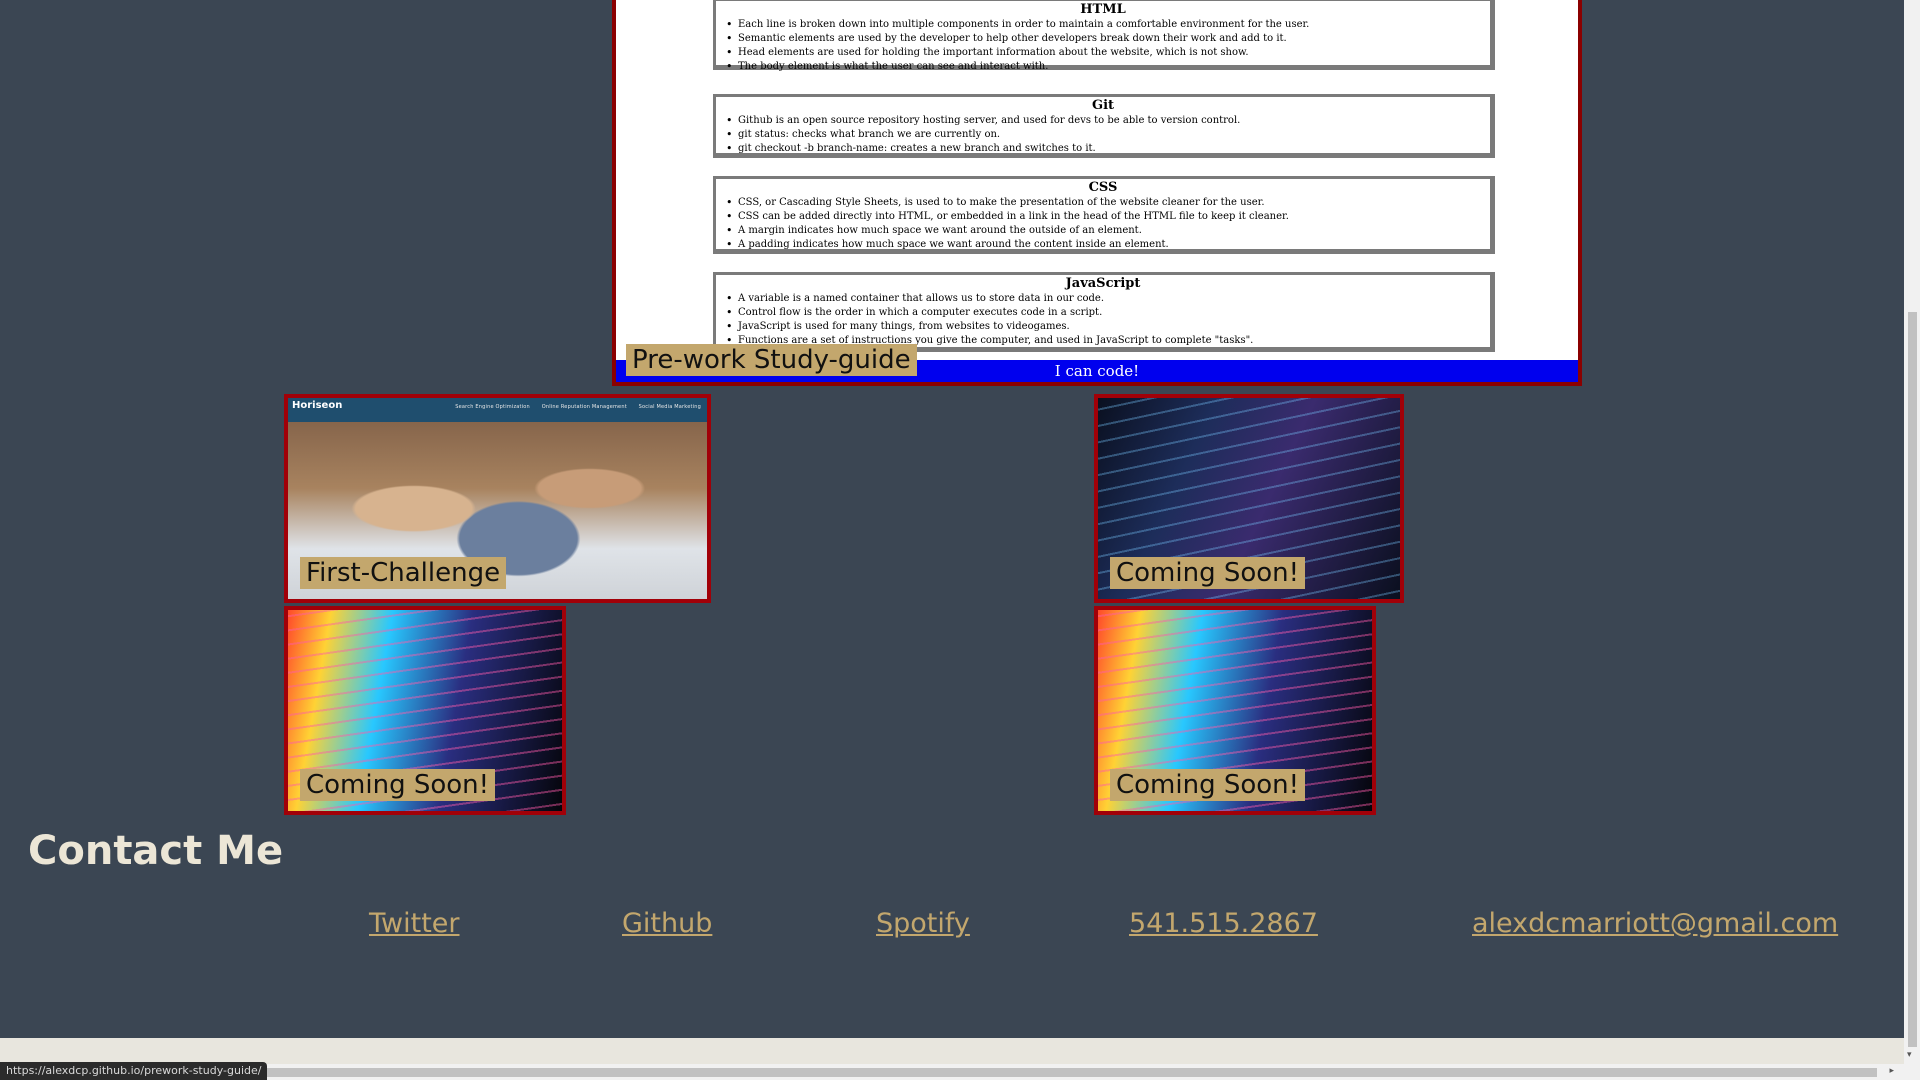 Image resolution: width=1920 pixels, height=1080 pixels. Describe the element at coordinates (1071, 1072) in the screenshot. I see `horizontal-scroll-thumb` at that location.